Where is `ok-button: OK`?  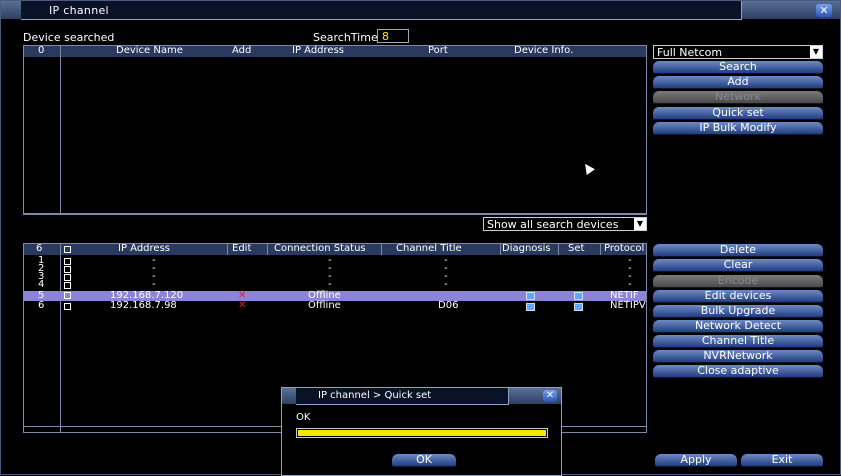 ok-button: OK is located at coordinates (424, 460).